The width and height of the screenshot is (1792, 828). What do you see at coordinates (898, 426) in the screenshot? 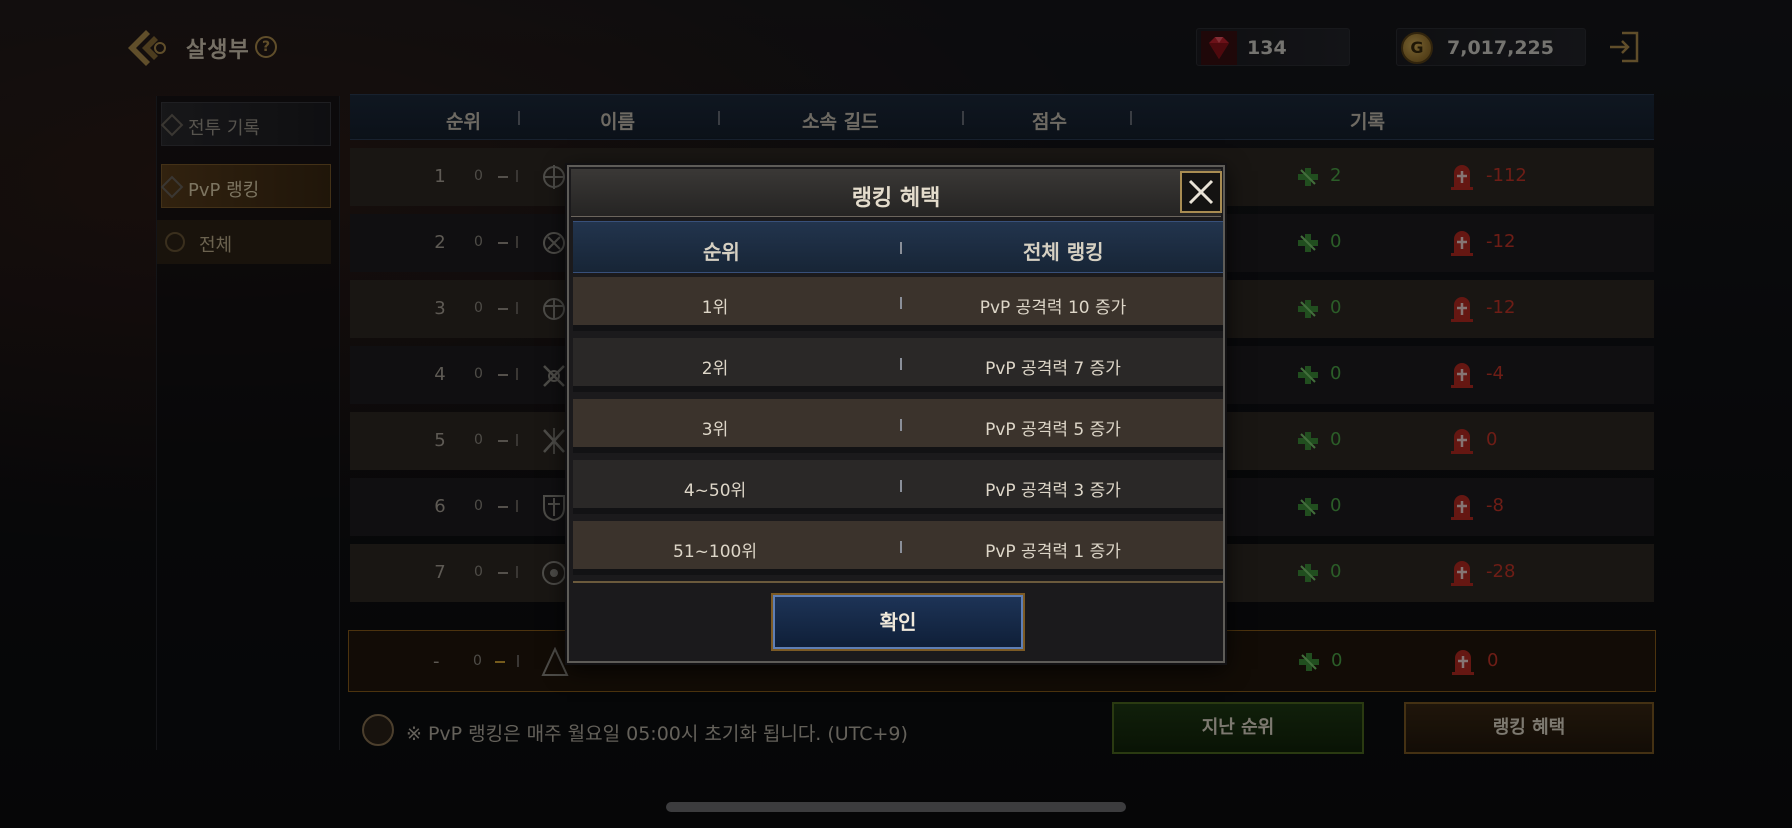
I see `reward-row: 3위 PvP 공격력 5 증가` at bounding box center [898, 426].